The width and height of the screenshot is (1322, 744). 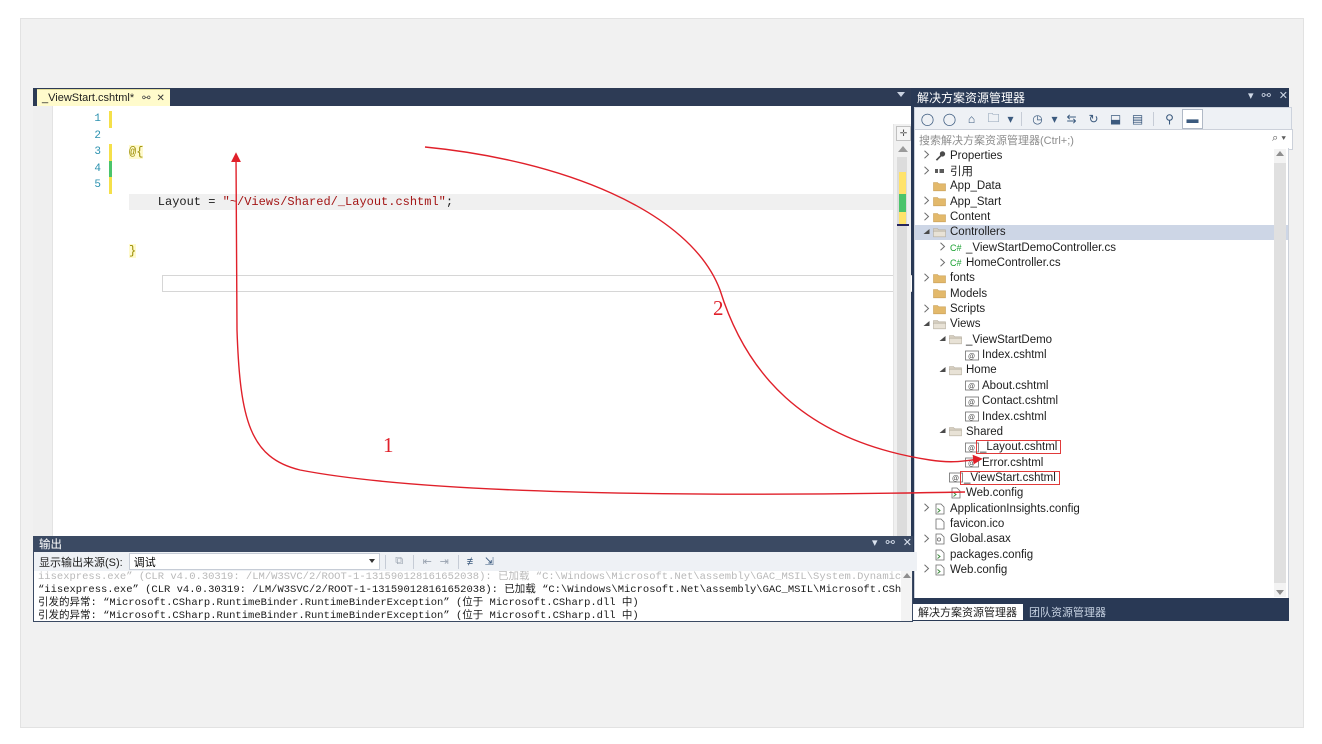 I want to click on pending-dropdown-icon: ▾, so click(x=1054, y=119).